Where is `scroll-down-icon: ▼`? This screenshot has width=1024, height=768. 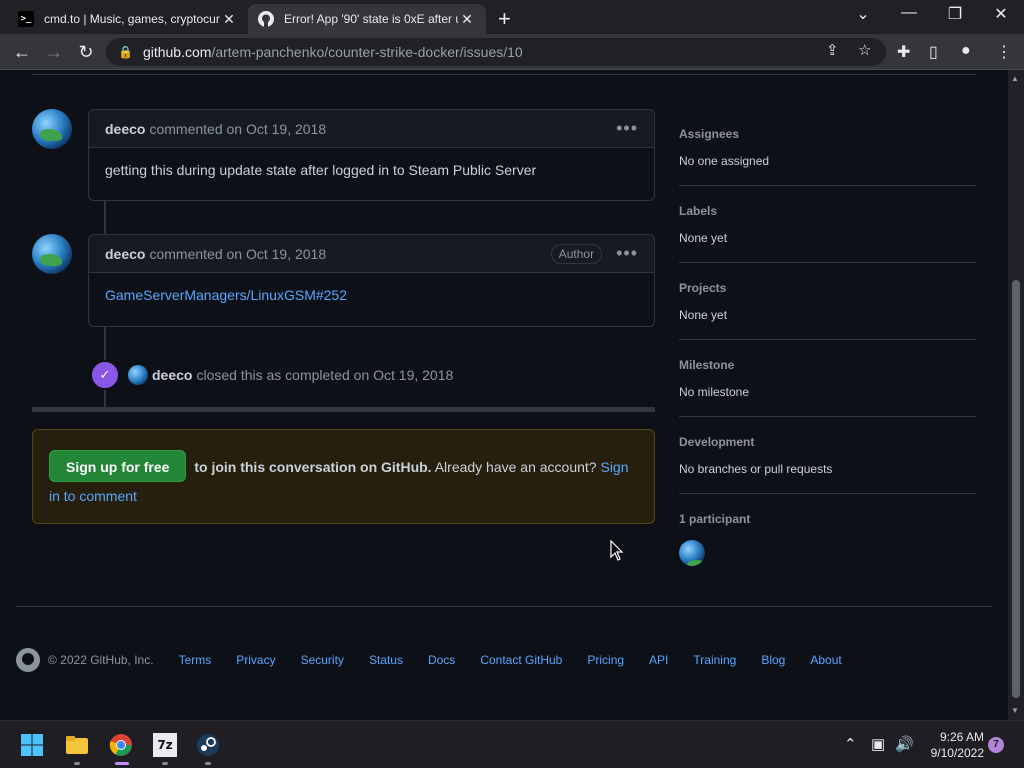
scroll-down-icon: ▼ is located at coordinates (1015, 710).